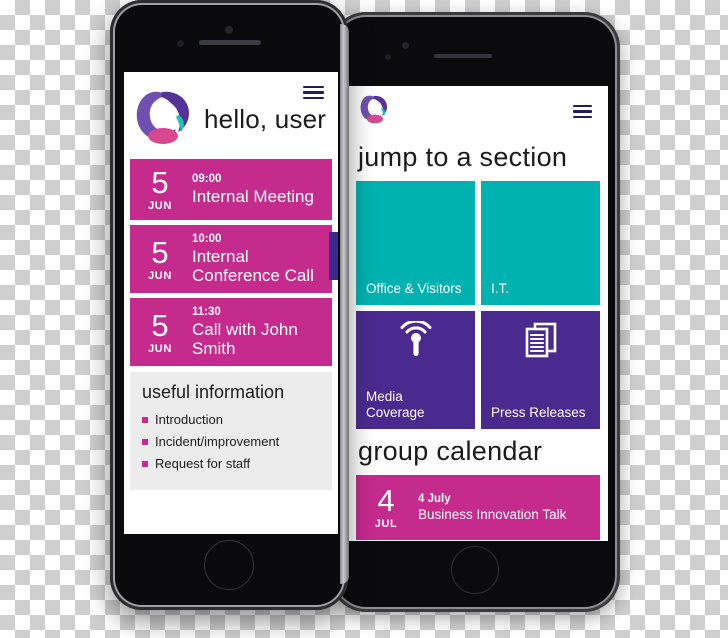 Image resolution: width=728 pixels, height=638 pixels. I want to click on event-date: 4 JUL, so click(386, 507).